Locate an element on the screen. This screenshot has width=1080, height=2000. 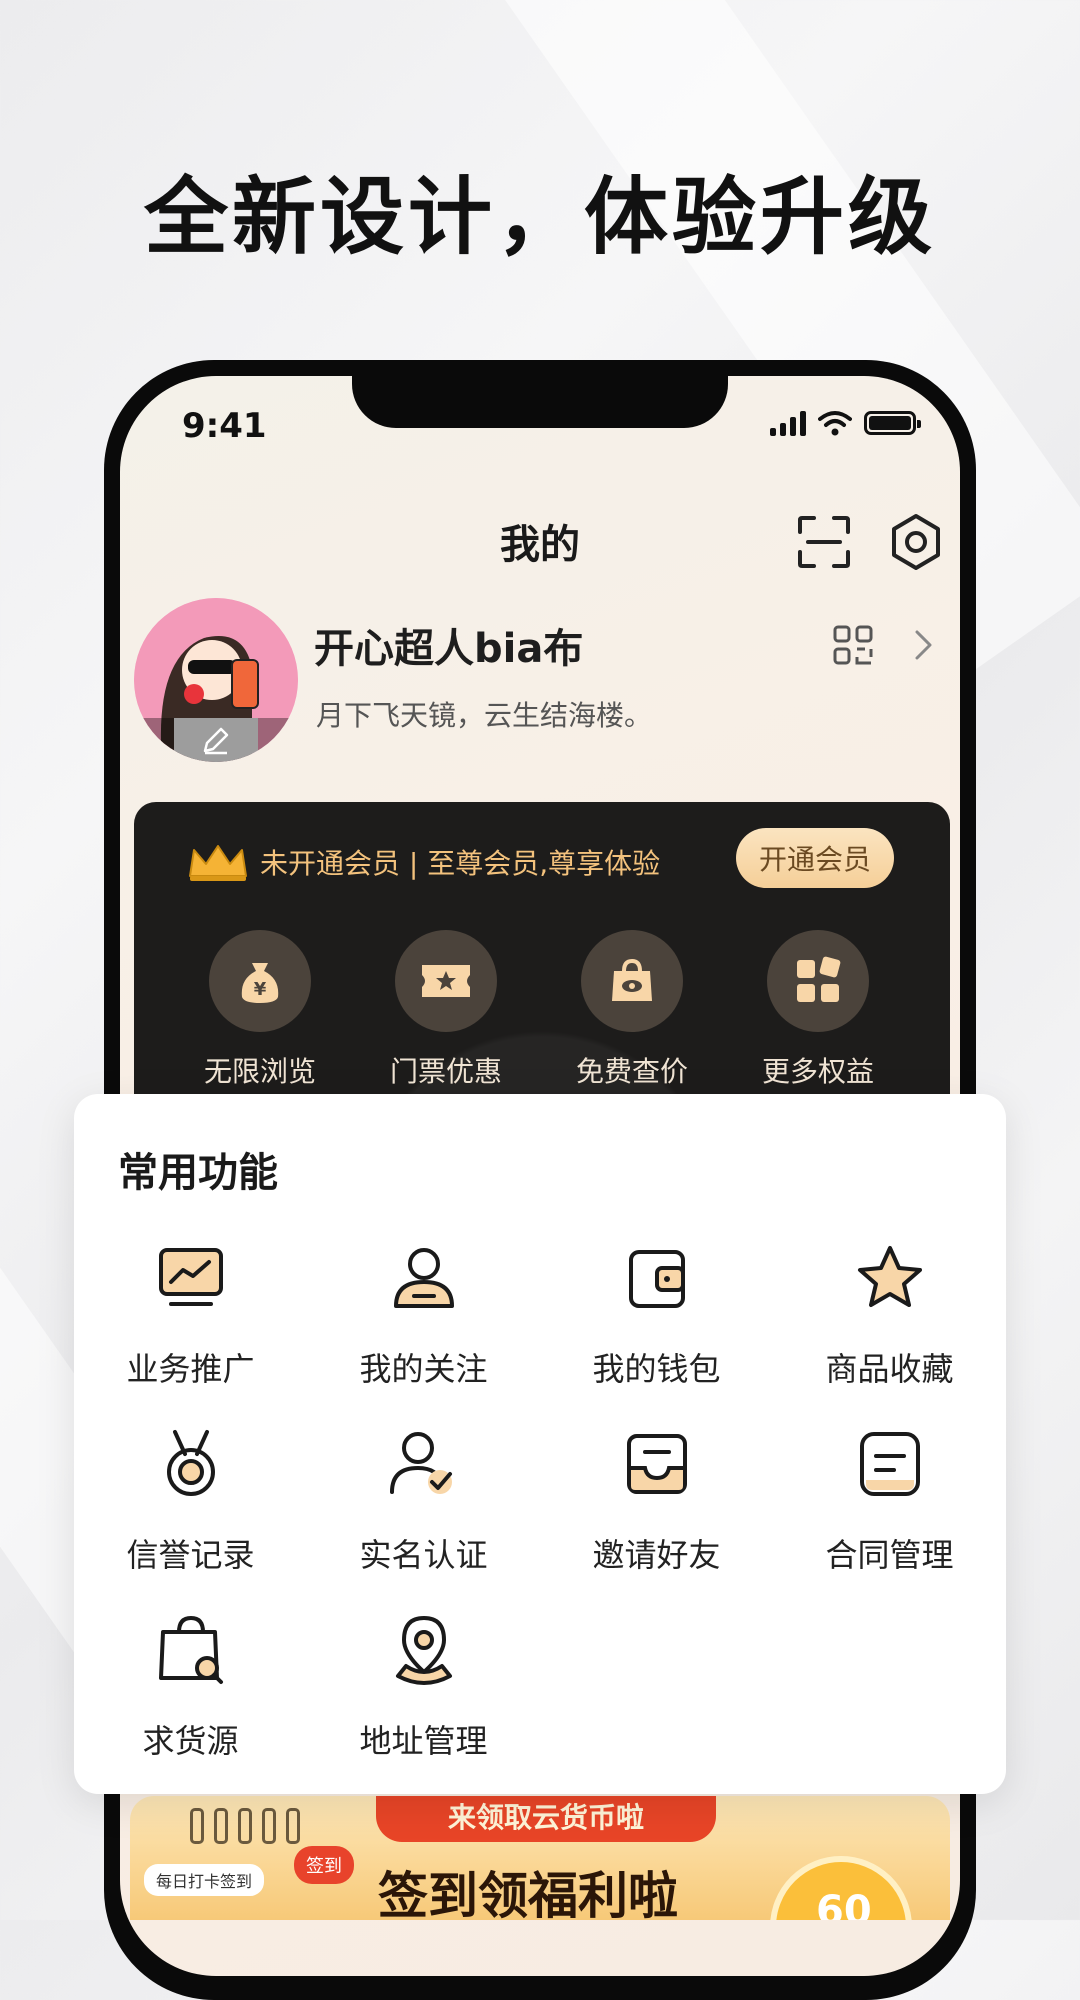
headline: 全新设计，体验升级 is located at coordinates (539, 217).